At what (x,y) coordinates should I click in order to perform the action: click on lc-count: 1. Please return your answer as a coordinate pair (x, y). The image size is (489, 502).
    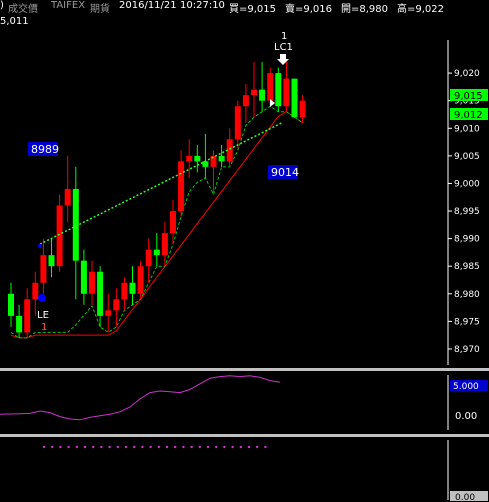
    Looking at the image, I should click on (284, 36).